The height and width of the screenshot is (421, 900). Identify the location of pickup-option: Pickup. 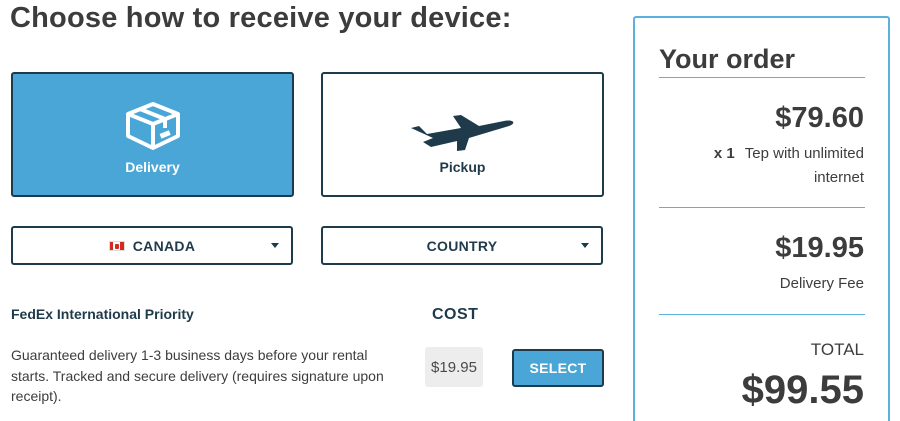
(462, 134).